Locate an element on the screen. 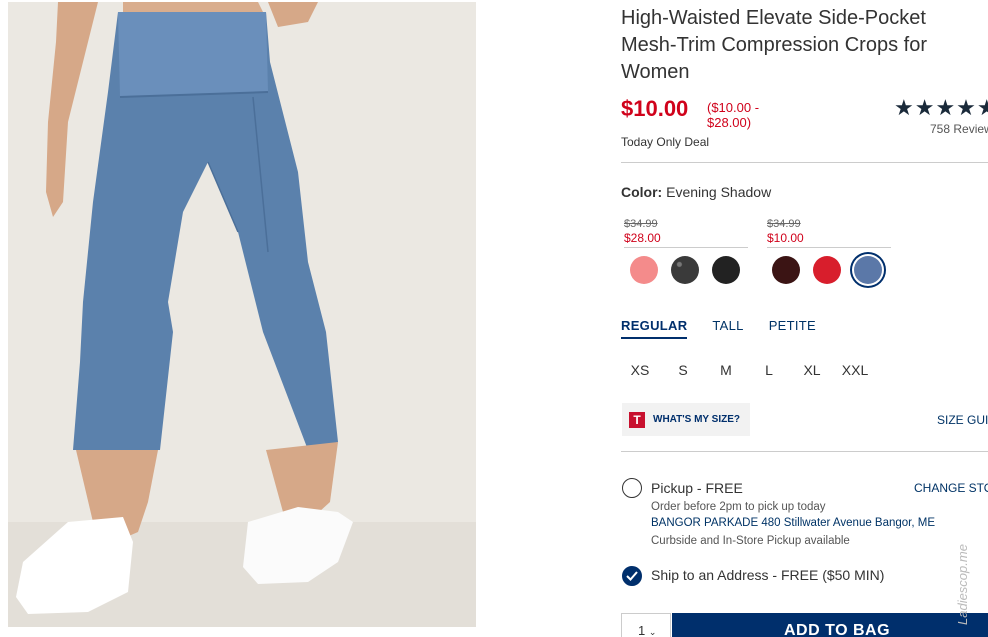 This screenshot has width=988, height=637. color-selection: Color: Evening Shadow is located at coordinates (696, 192).